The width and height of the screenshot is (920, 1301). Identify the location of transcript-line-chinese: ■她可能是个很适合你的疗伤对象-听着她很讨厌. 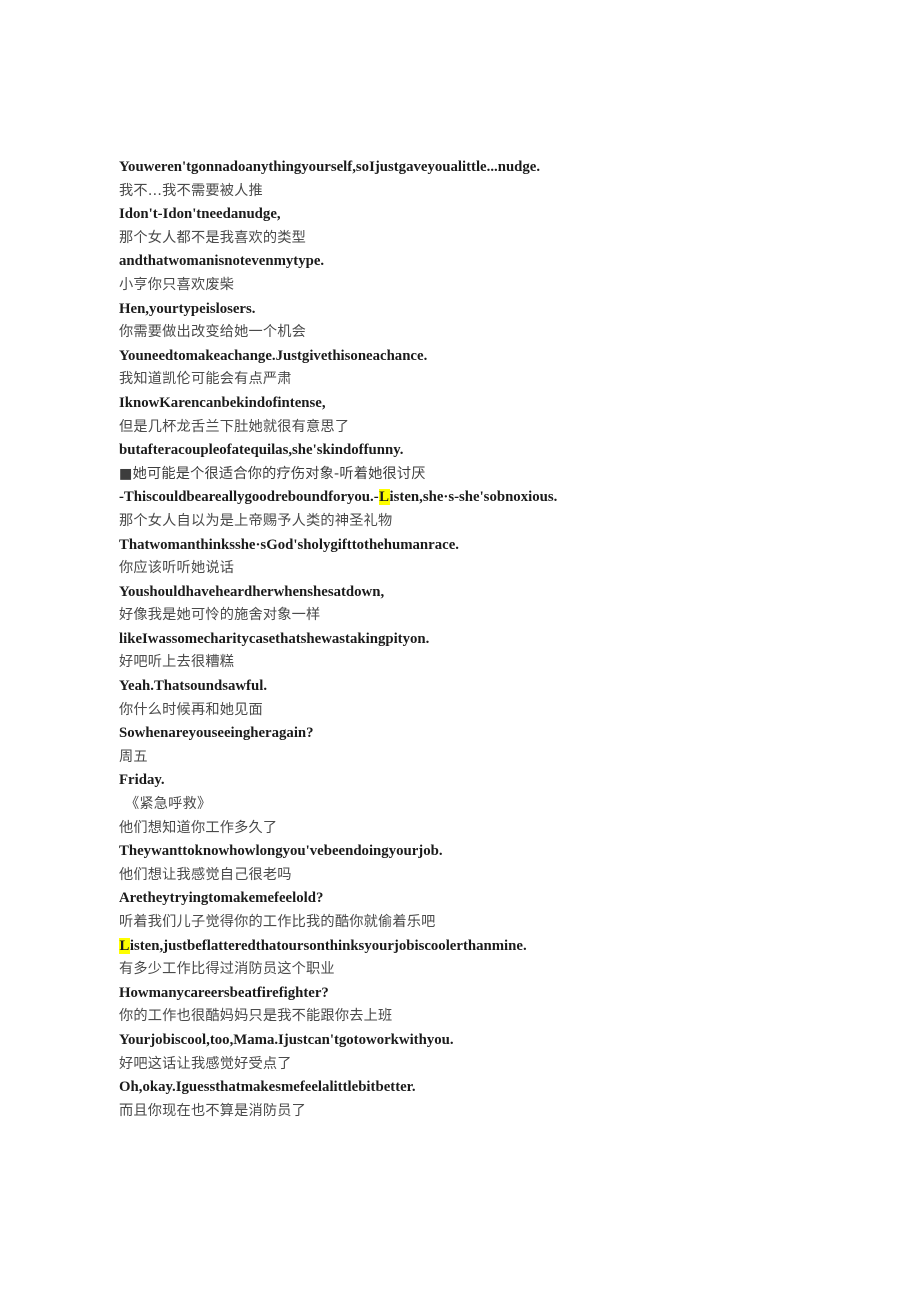
(499, 475).